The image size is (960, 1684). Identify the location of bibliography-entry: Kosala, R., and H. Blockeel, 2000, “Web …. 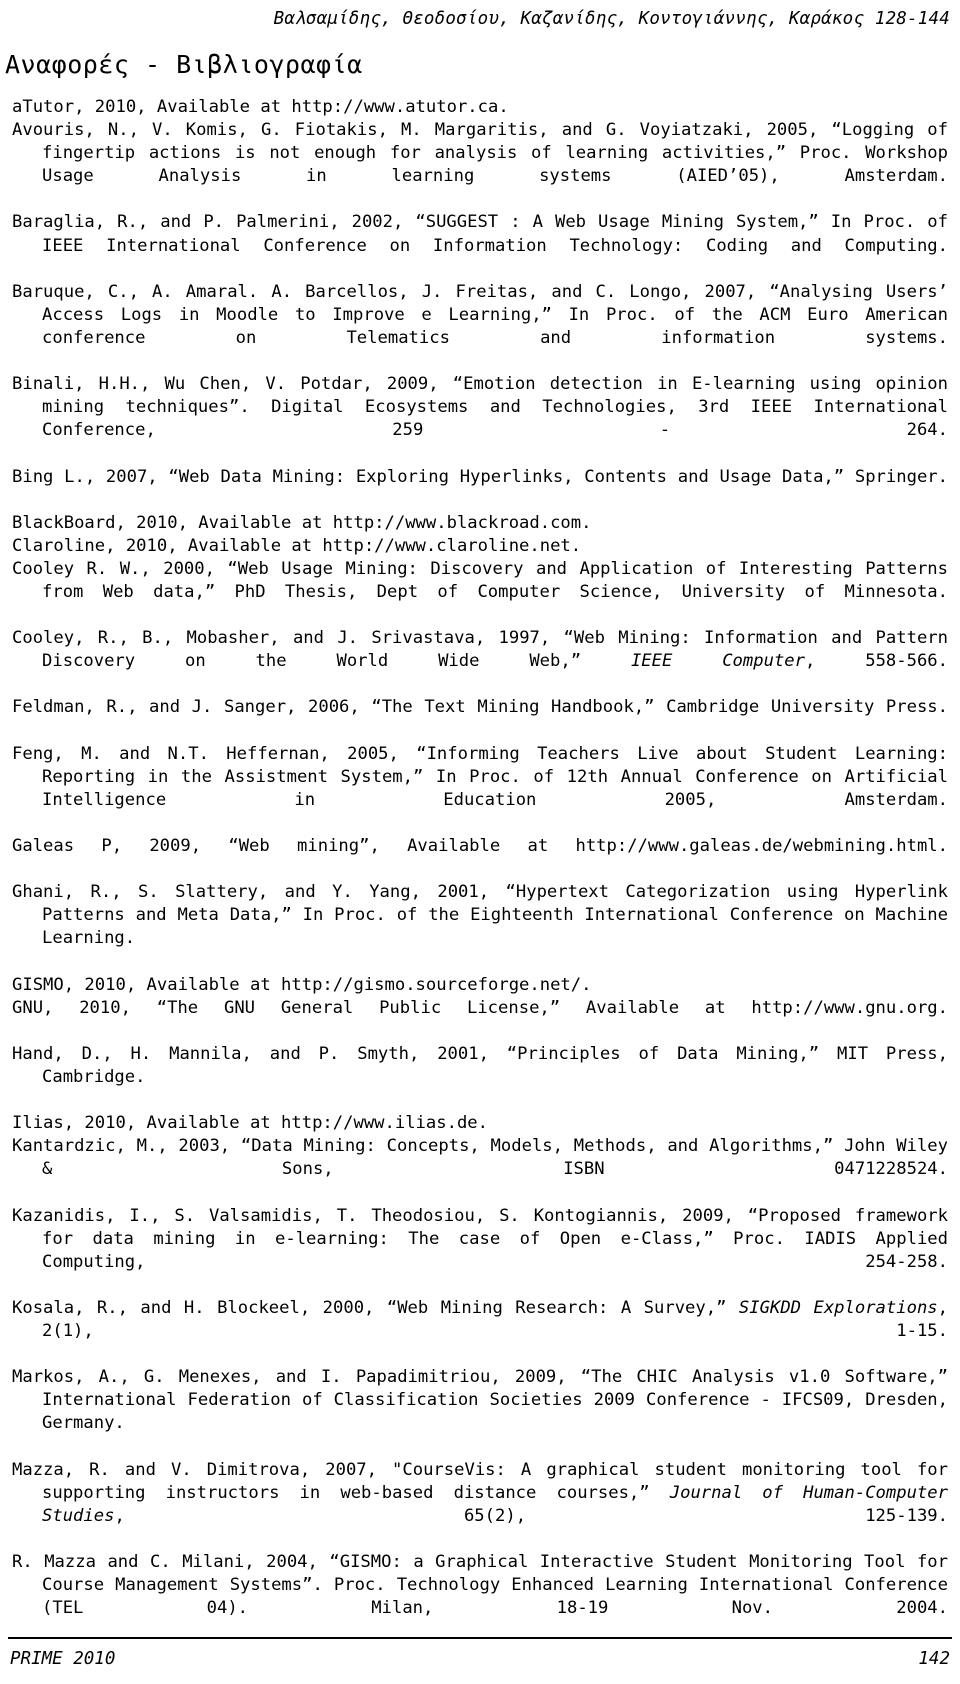
(480, 1331).